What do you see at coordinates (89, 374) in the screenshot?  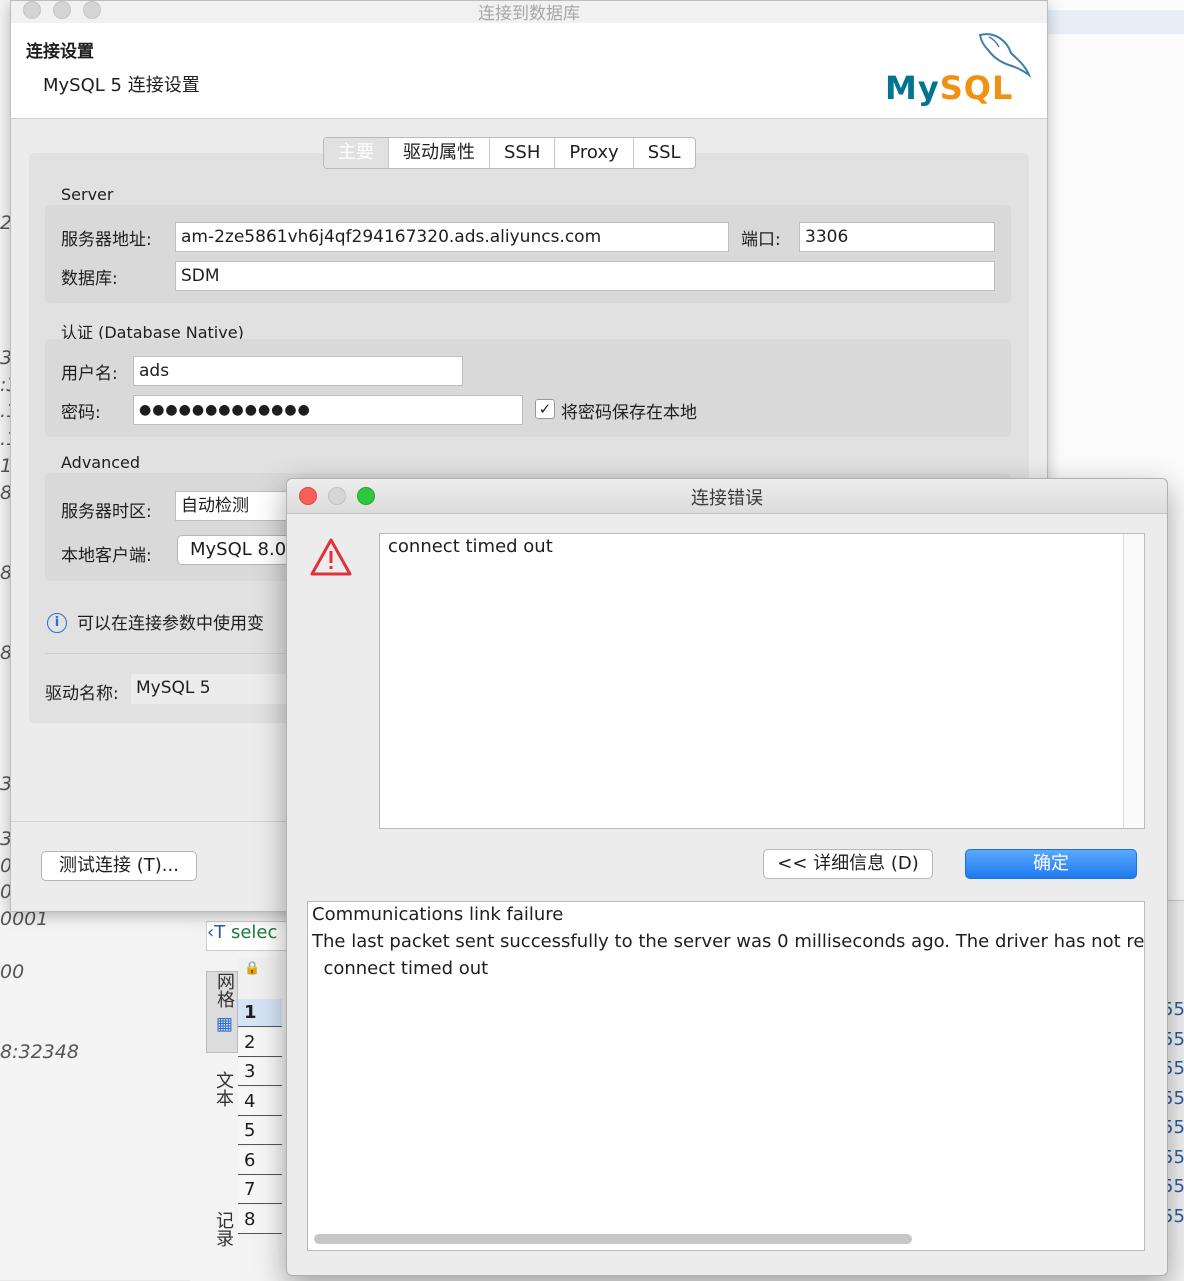 I see `username-label: 用户名:` at bounding box center [89, 374].